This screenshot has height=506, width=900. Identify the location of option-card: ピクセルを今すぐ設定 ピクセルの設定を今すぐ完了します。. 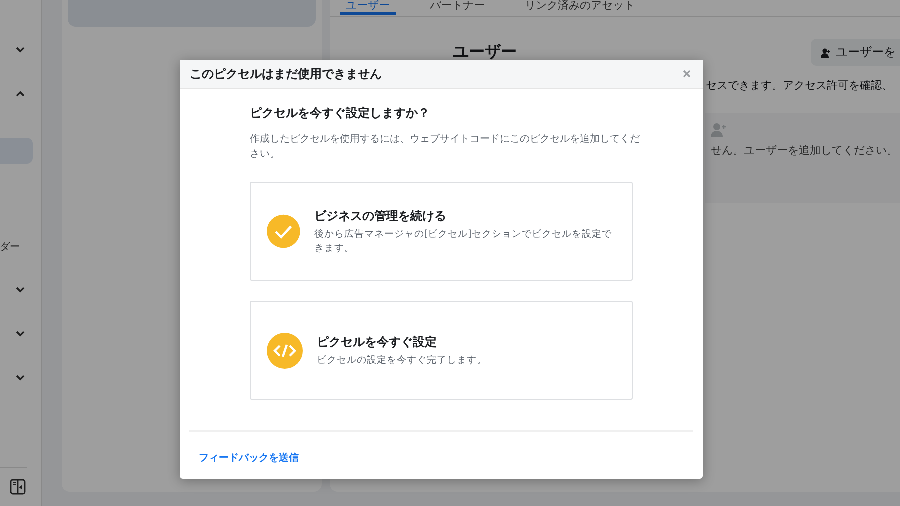
(441, 350).